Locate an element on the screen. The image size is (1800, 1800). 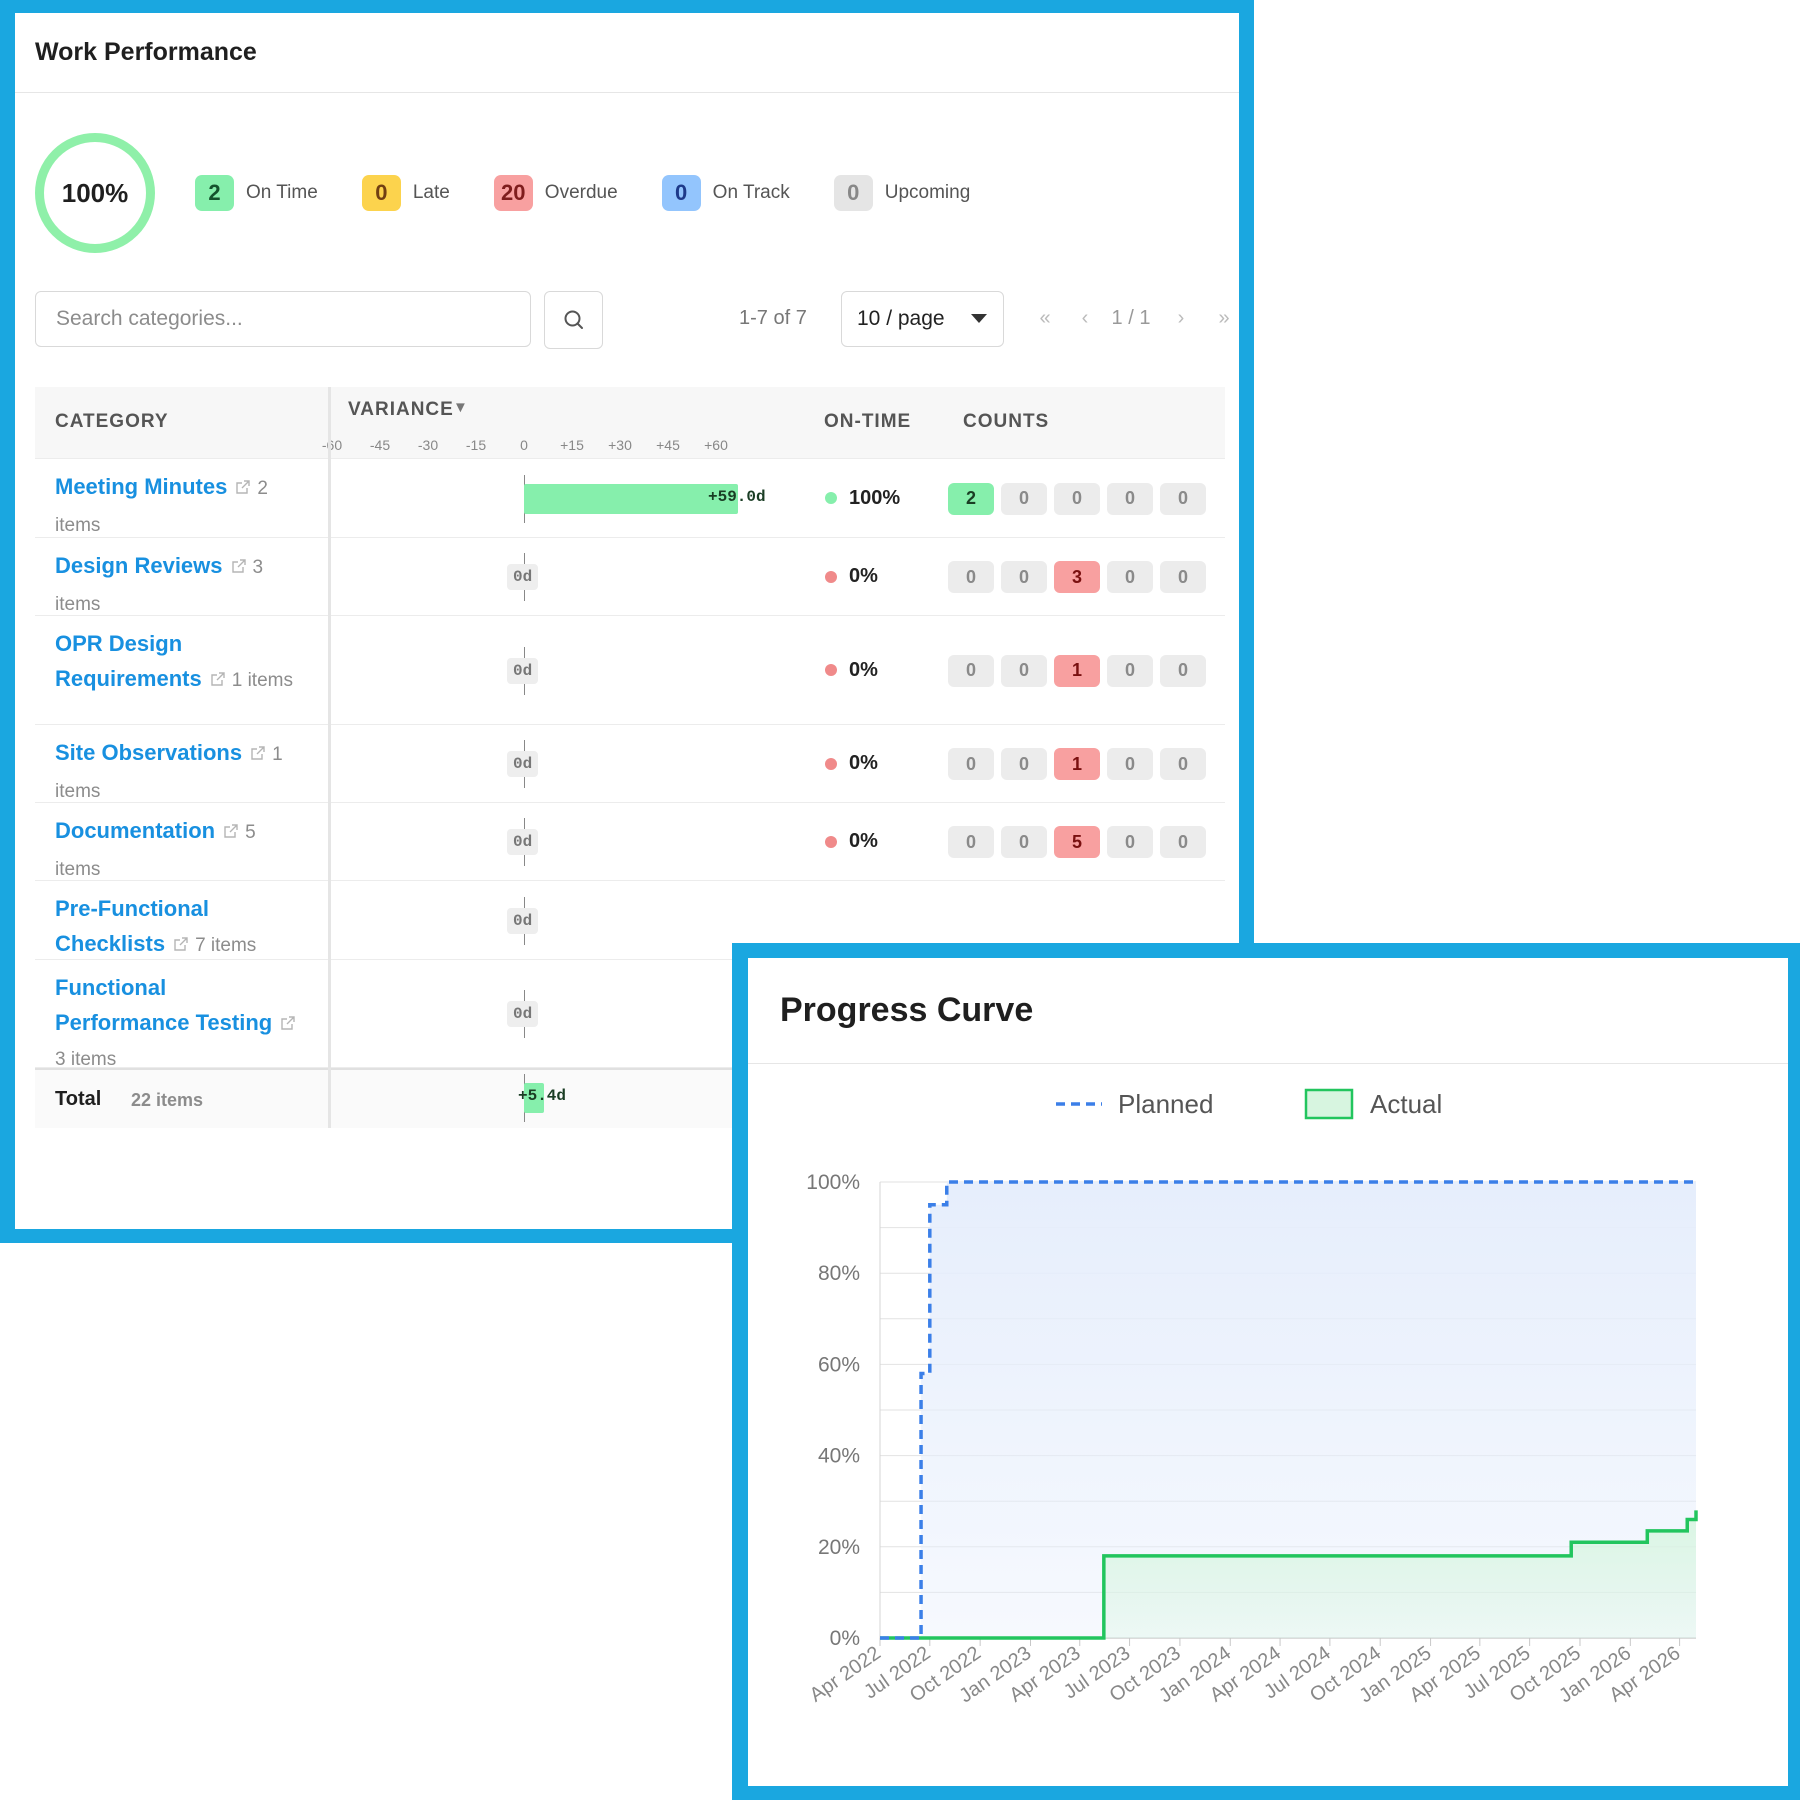
last-page-button: » is located at coordinates (1224, 318).